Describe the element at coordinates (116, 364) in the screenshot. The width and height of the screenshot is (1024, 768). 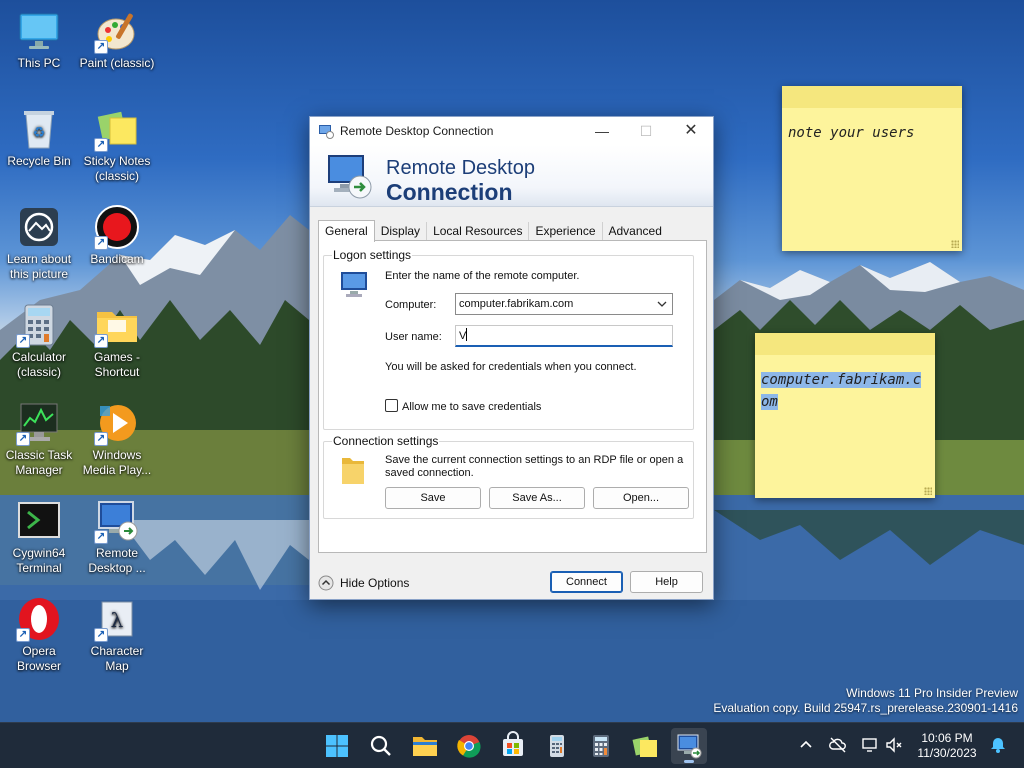
I see `desktop-icon-label: Games - Shortcut` at that location.